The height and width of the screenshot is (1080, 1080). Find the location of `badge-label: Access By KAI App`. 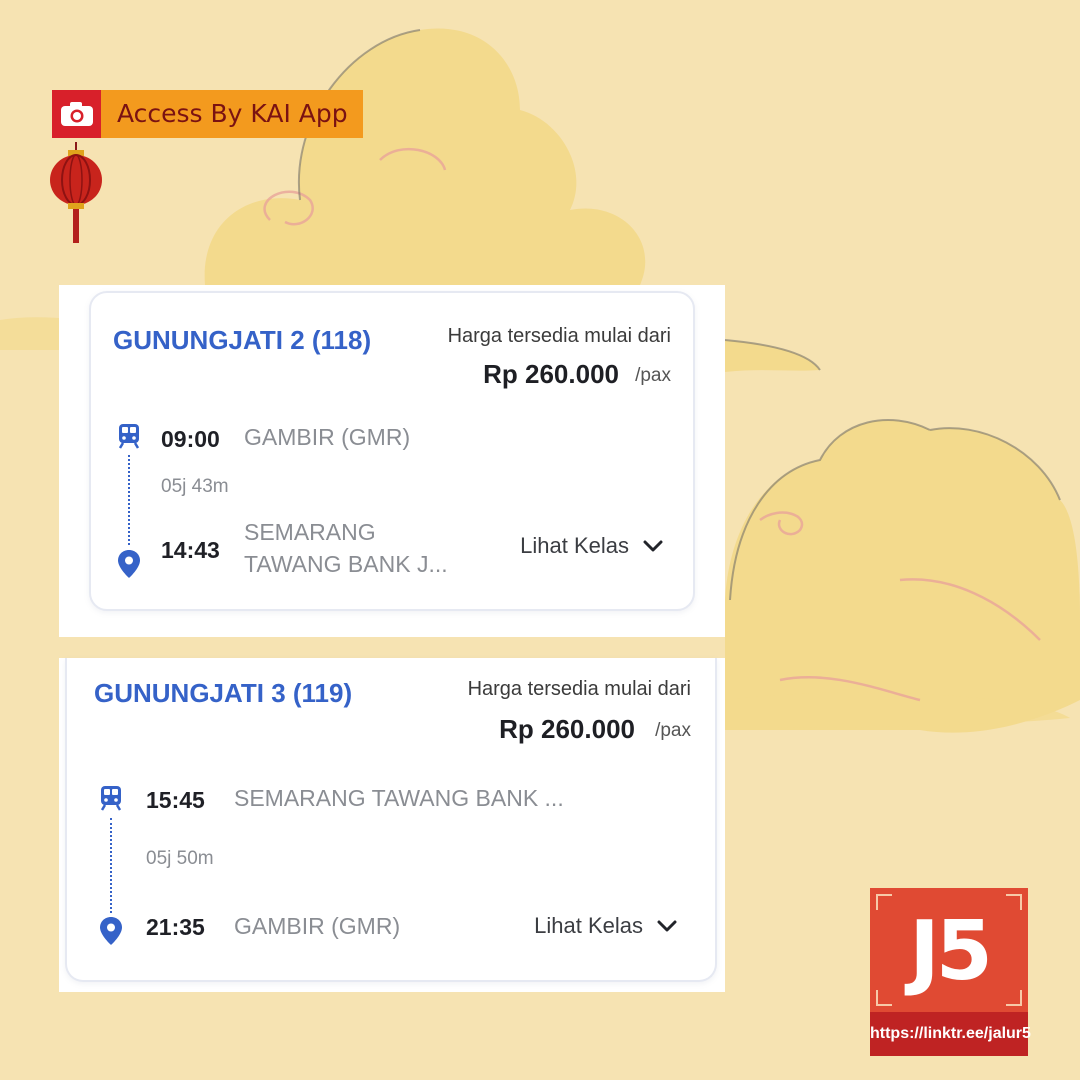

badge-label: Access By KAI App is located at coordinates (232, 114).